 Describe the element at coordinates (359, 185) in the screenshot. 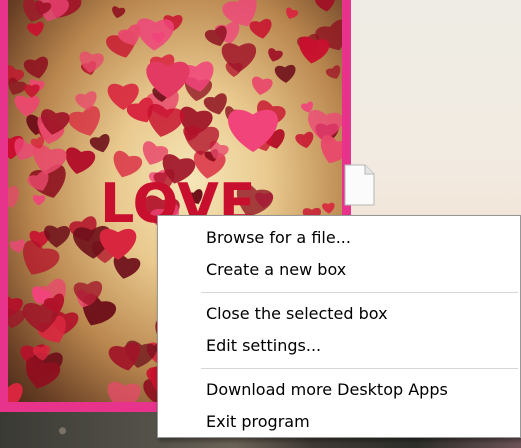

I see `document-icon` at that location.